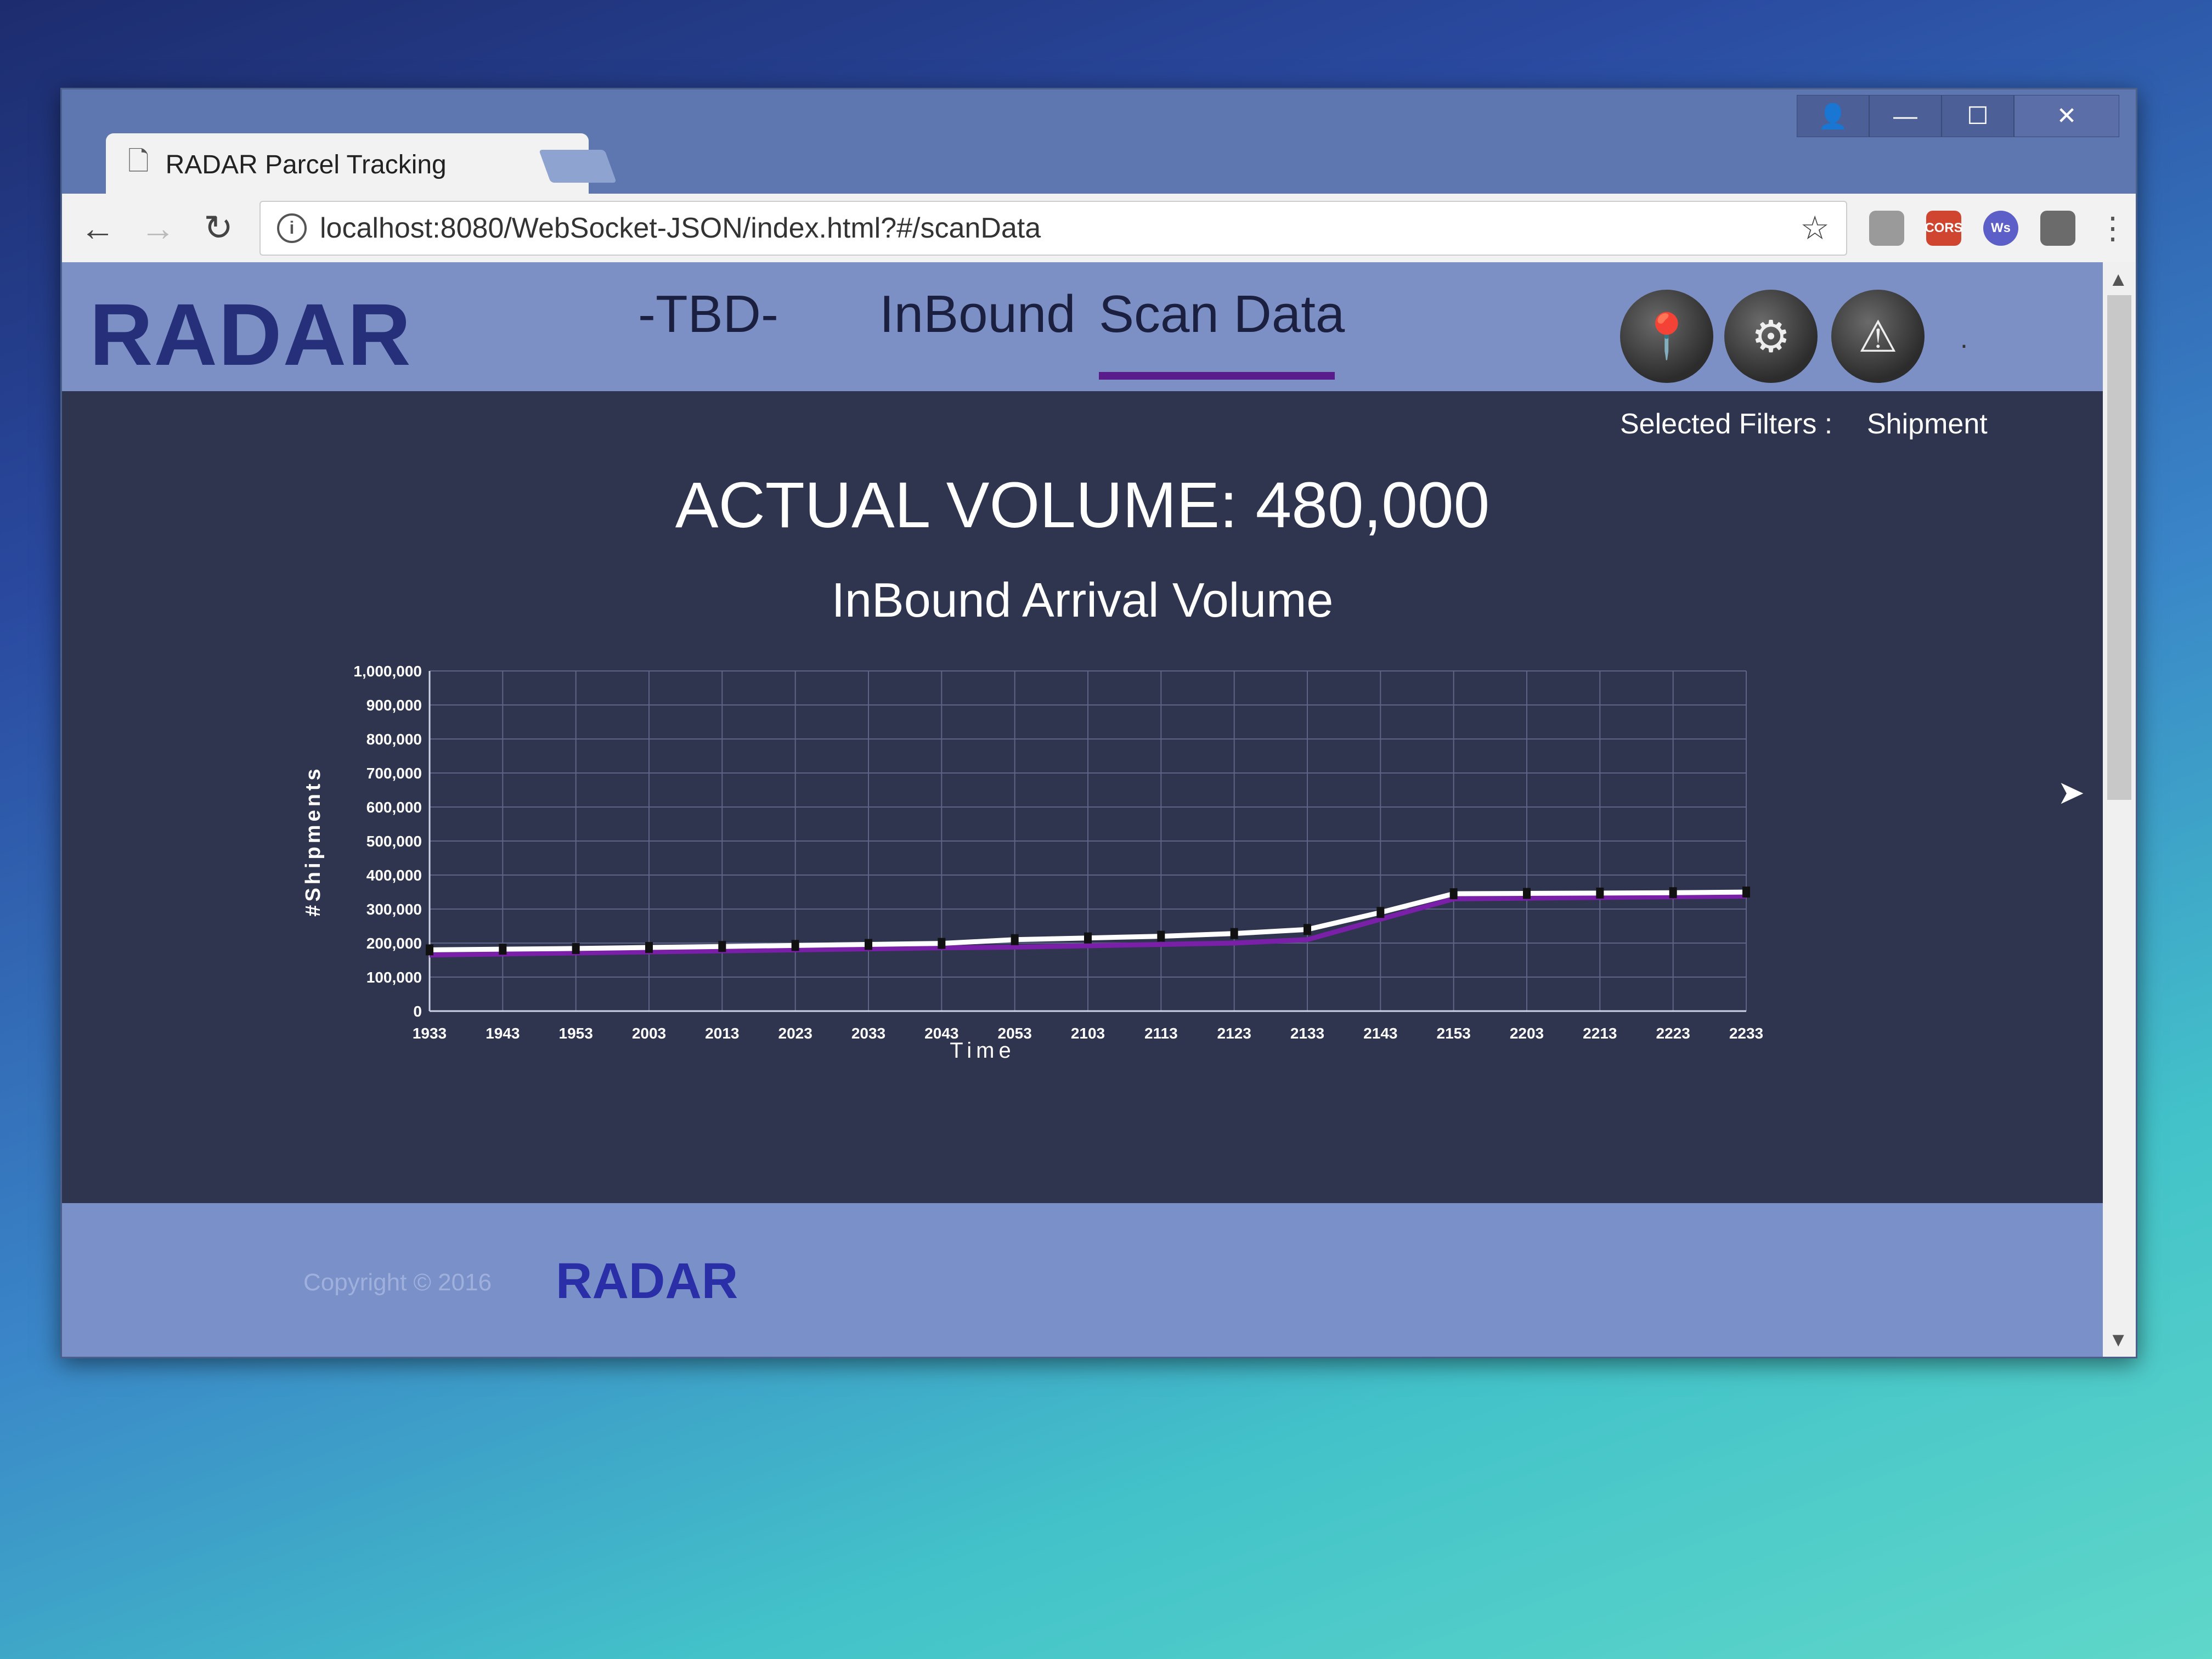 The width and height of the screenshot is (2212, 1659). I want to click on app-logo: RADAR, so click(250, 334).